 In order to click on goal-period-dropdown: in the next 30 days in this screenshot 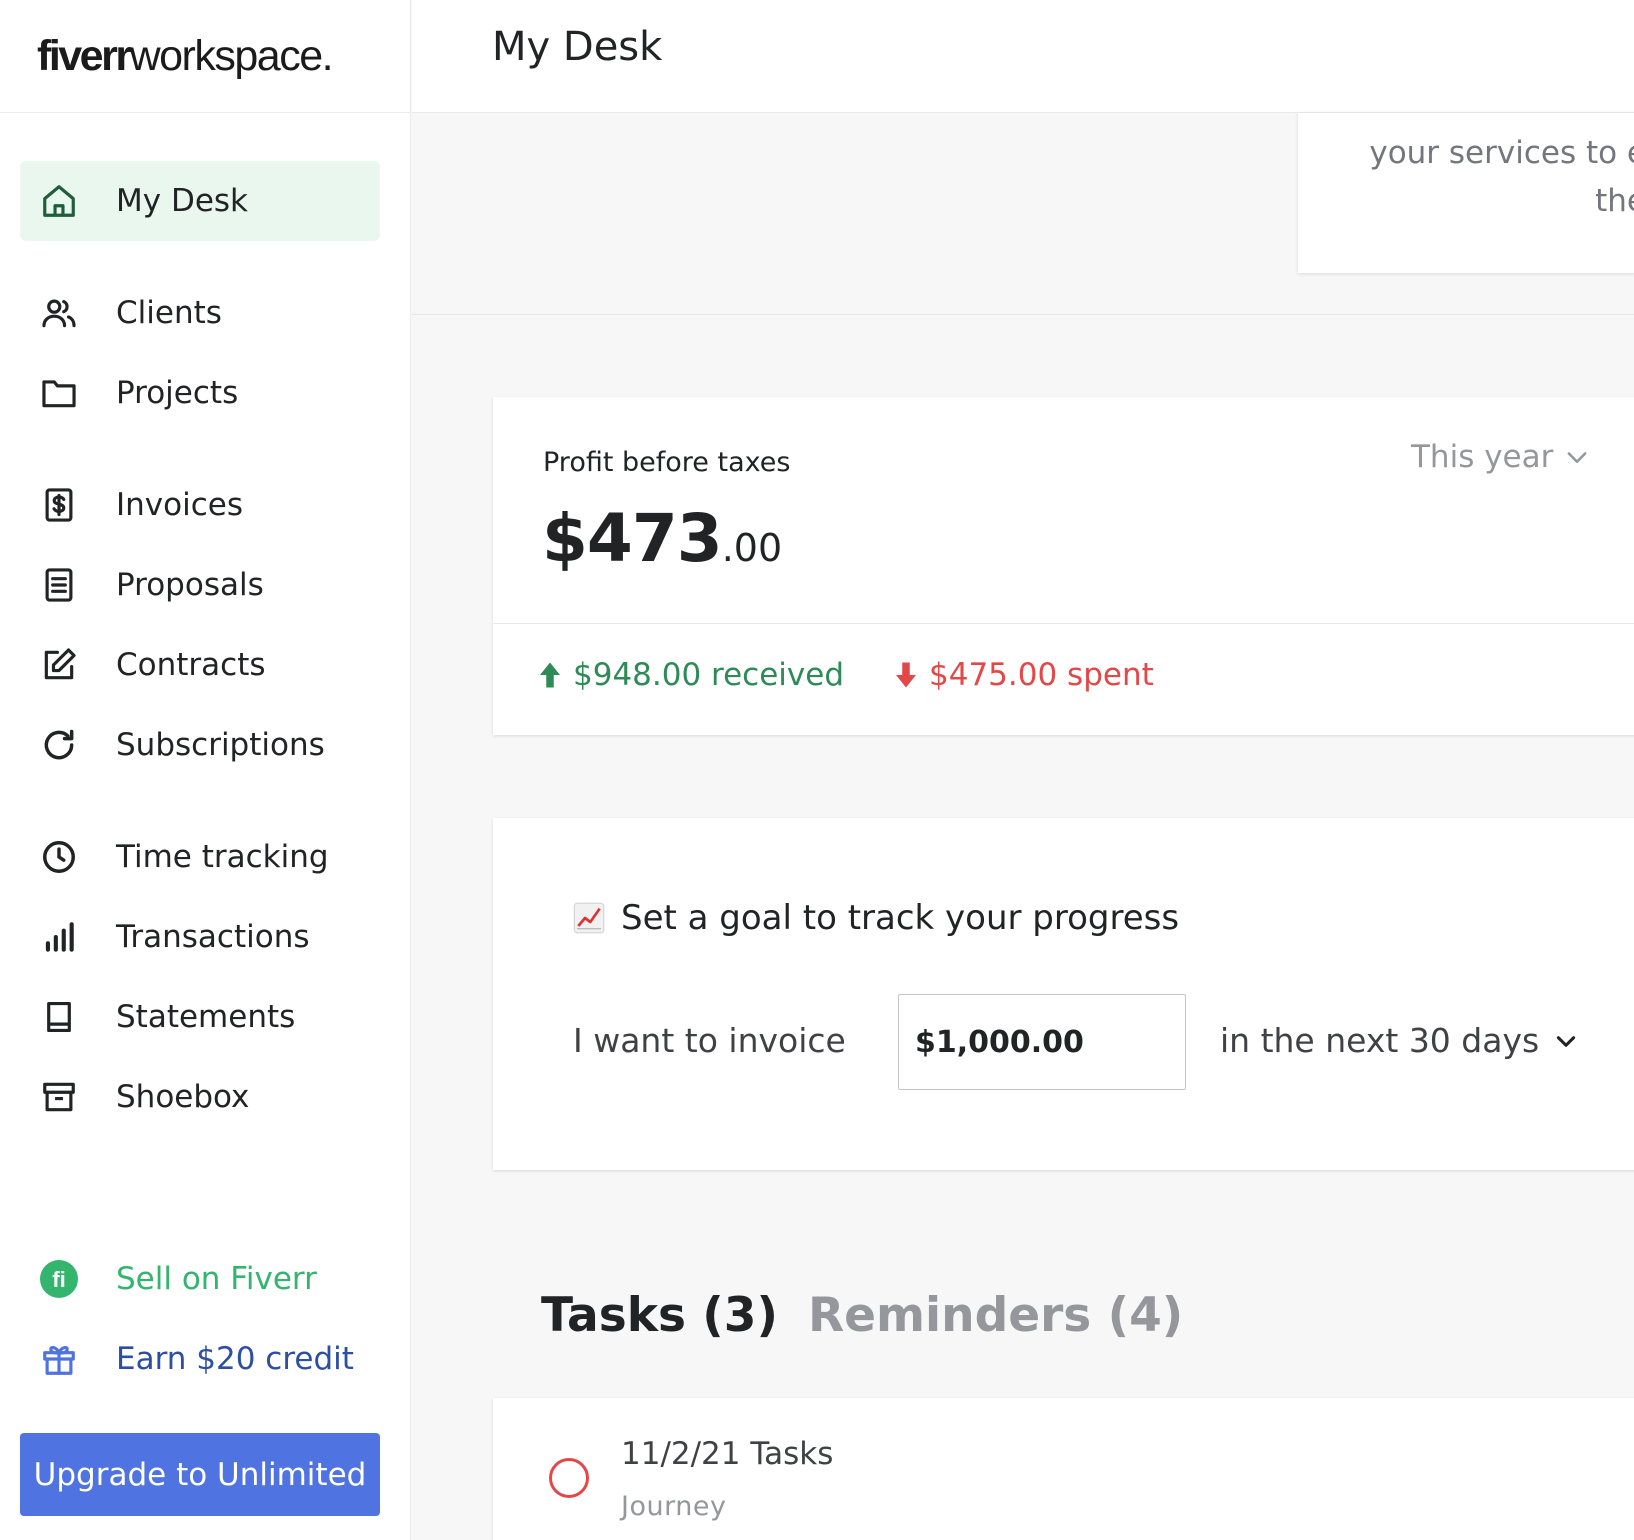, I will do `click(1399, 1040)`.